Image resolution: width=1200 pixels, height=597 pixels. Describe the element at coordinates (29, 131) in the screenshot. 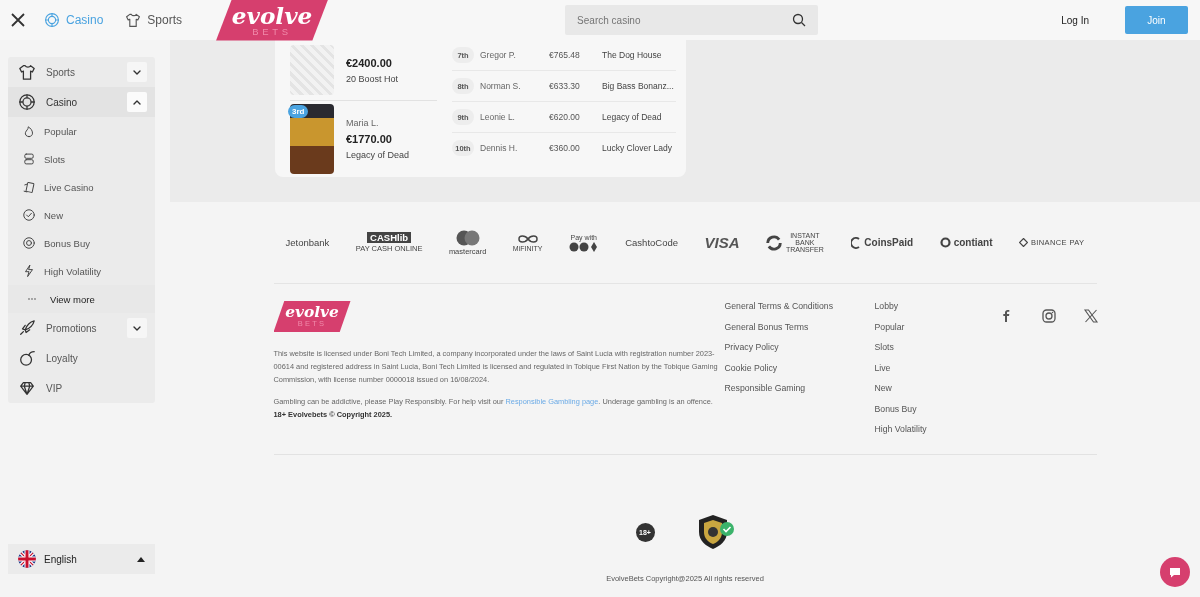

I see `flame-icon` at that location.